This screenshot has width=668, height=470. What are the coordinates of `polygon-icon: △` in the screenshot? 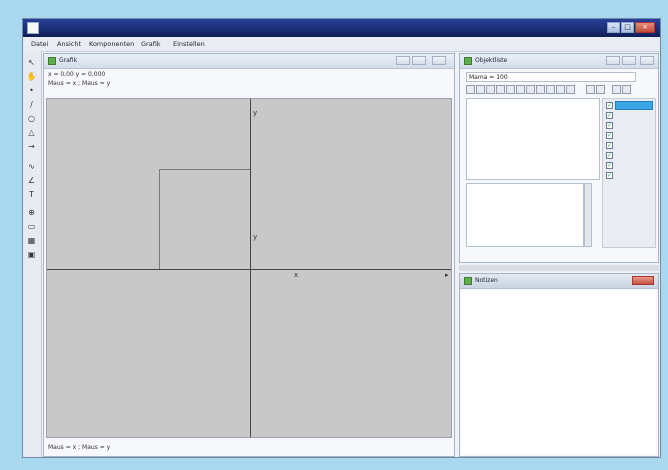 It's located at (31, 132).